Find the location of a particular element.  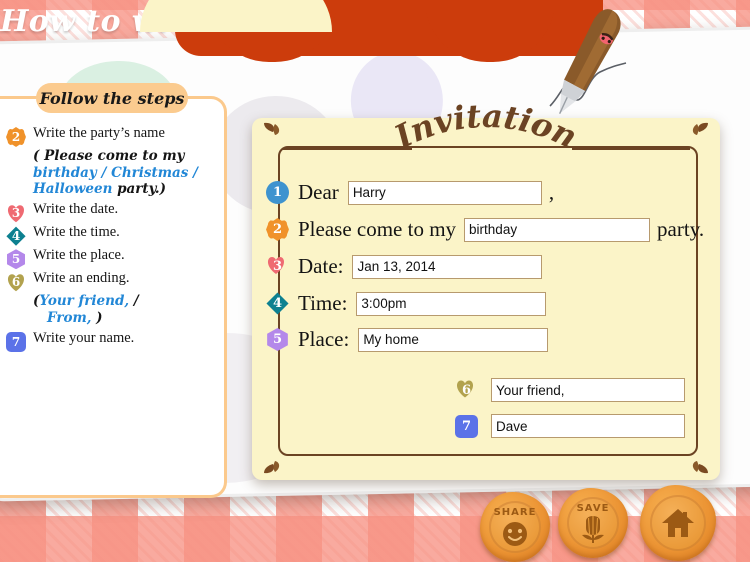

place-input is located at coordinates (453, 339).